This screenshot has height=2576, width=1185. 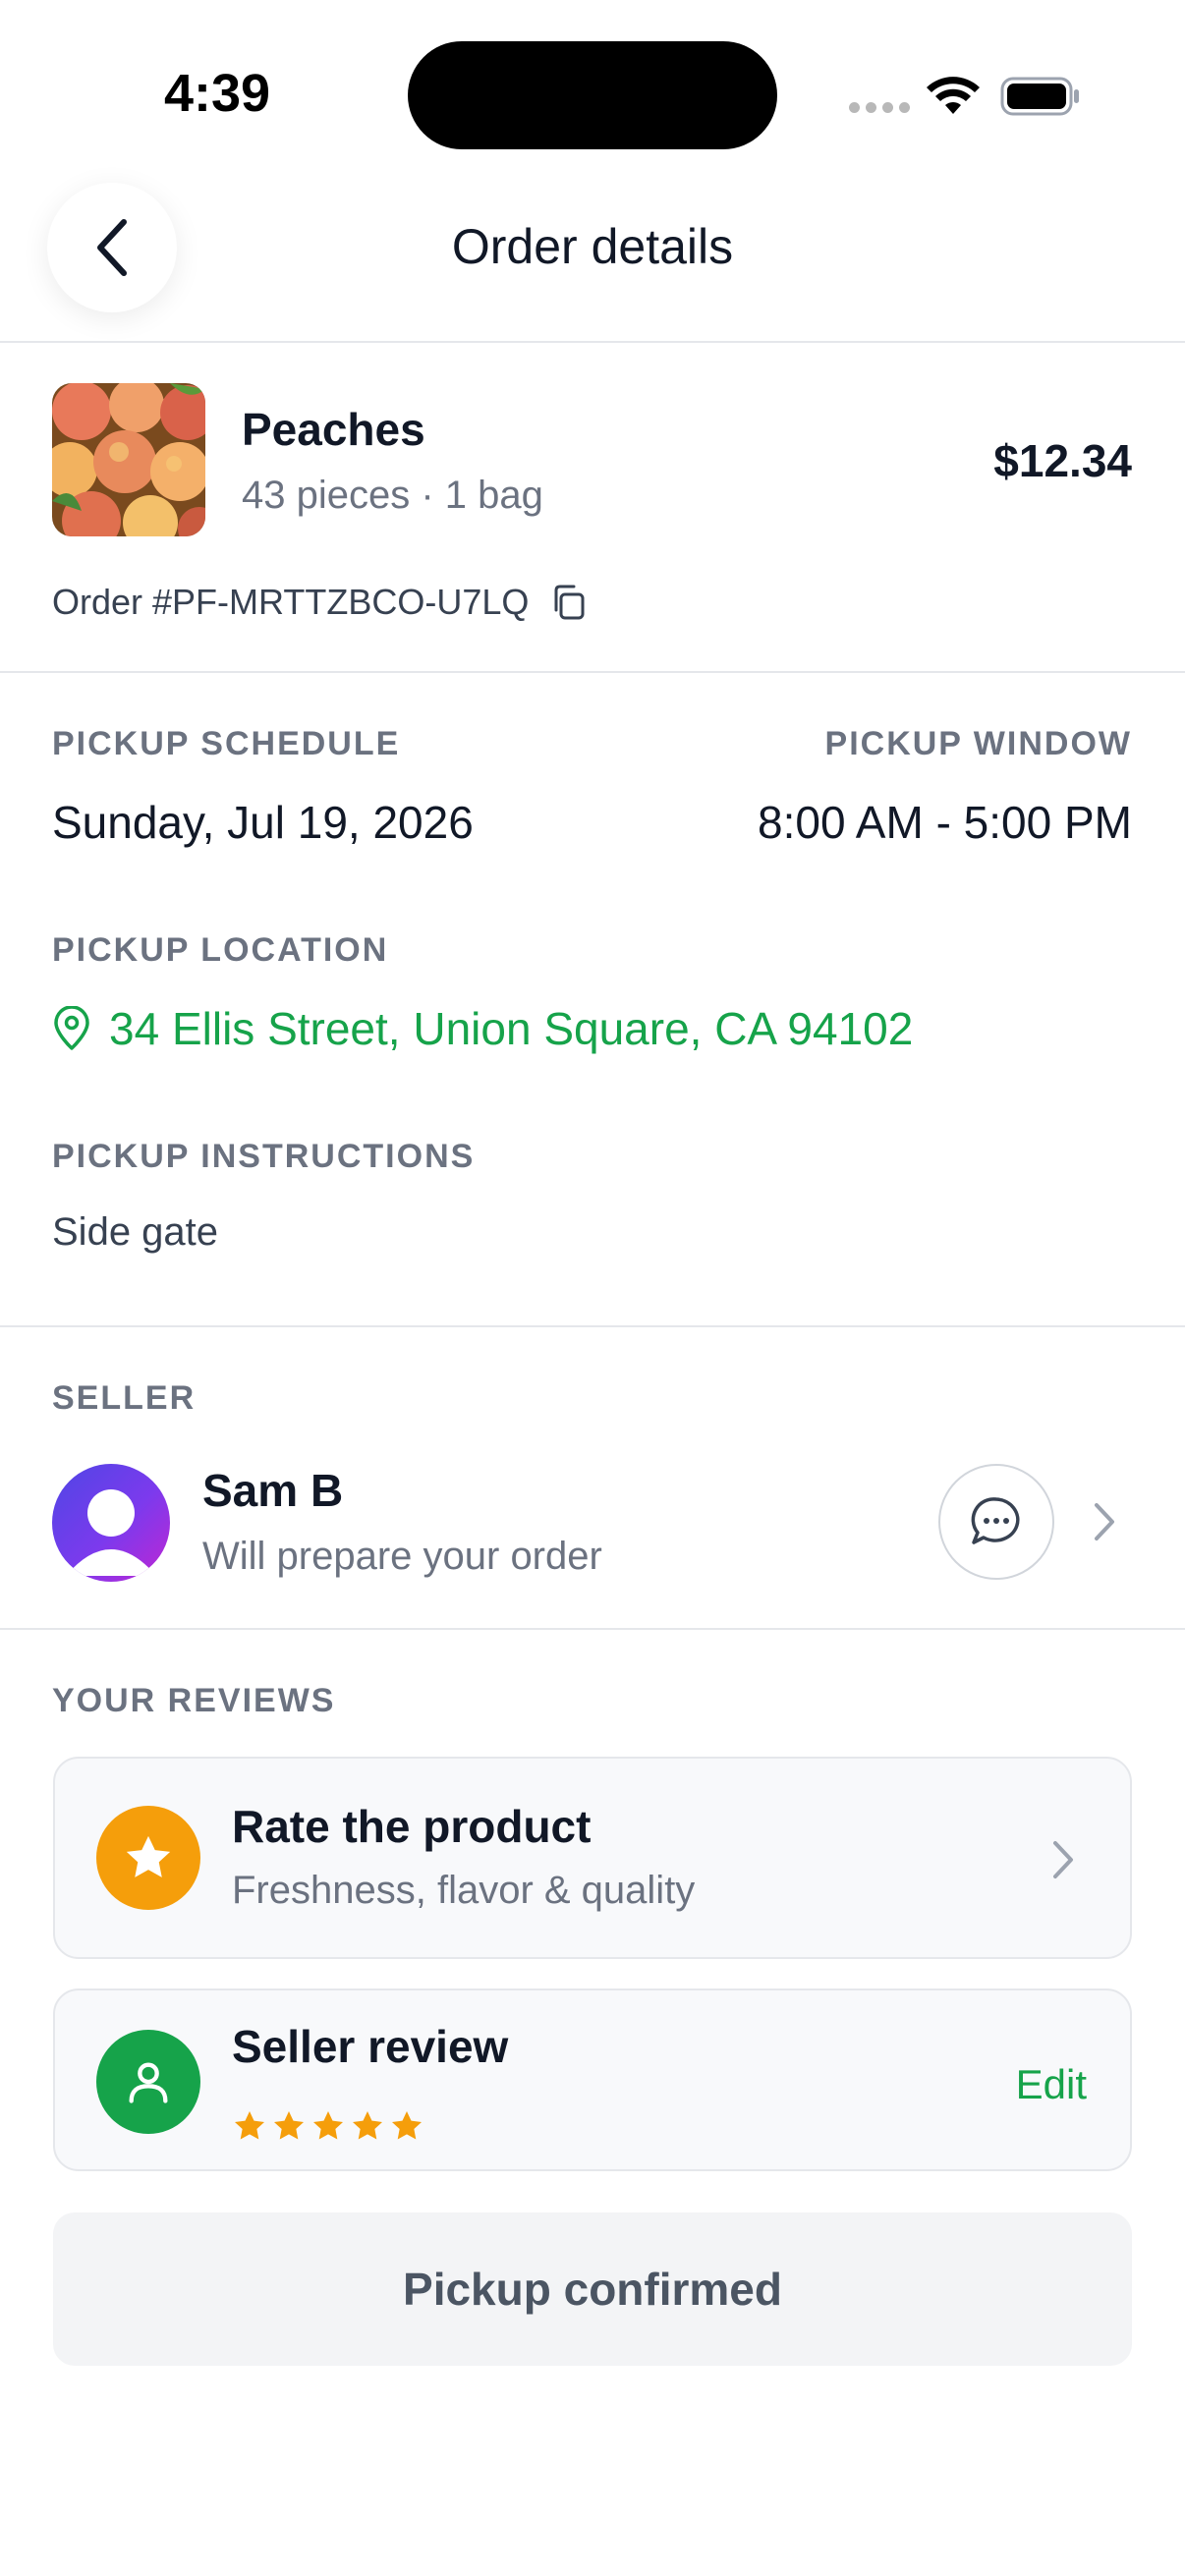 I want to click on star-rating, so click(x=328, y=2126).